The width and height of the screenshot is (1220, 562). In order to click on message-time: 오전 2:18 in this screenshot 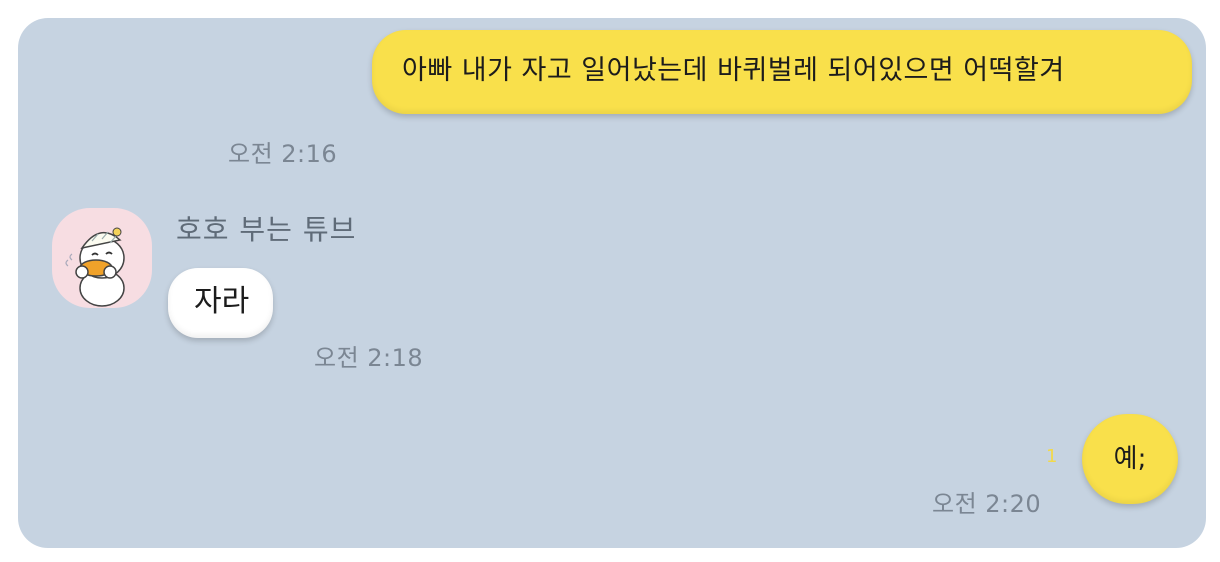, I will do `click(369, 358)`.